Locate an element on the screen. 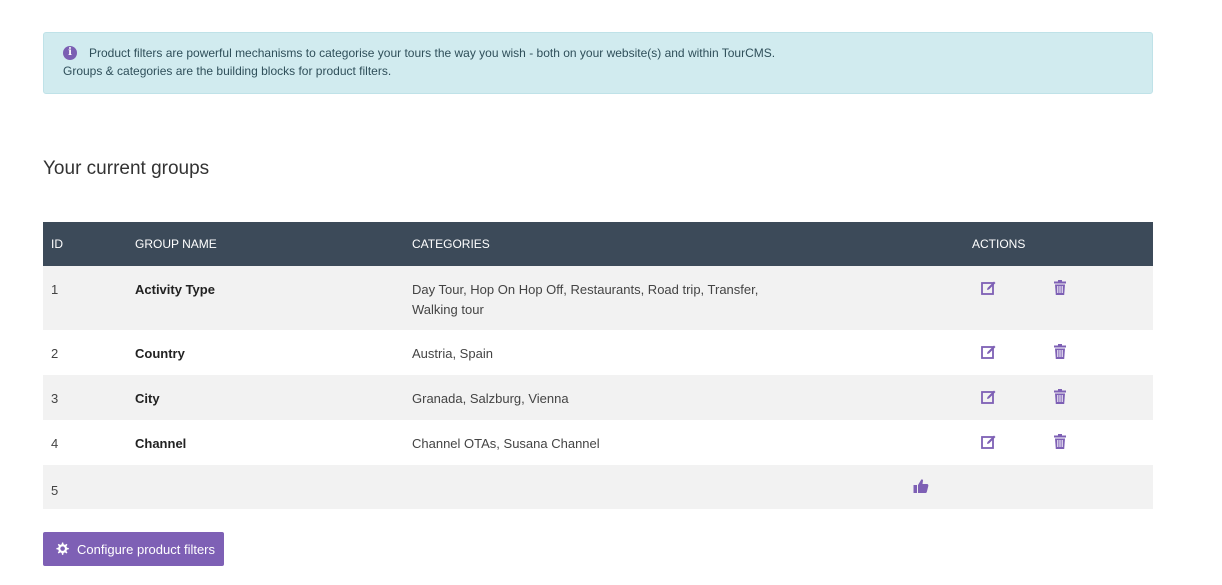  gear-icon is located at coordinates (62, 548).